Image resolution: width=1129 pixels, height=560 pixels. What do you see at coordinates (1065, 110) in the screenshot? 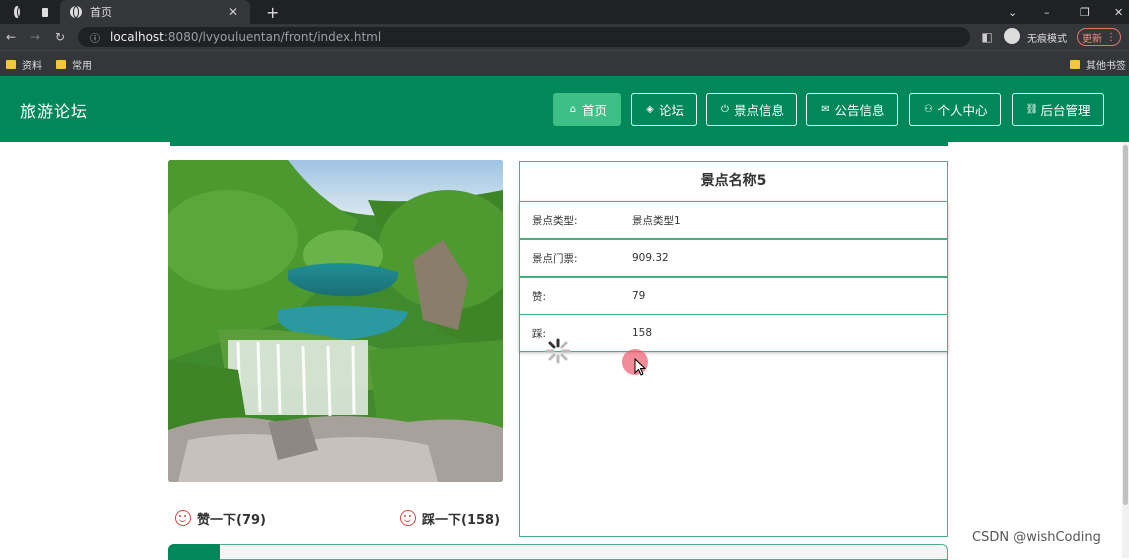
I see `nav-label: 后台管理` at bounding box center [1065, 110].